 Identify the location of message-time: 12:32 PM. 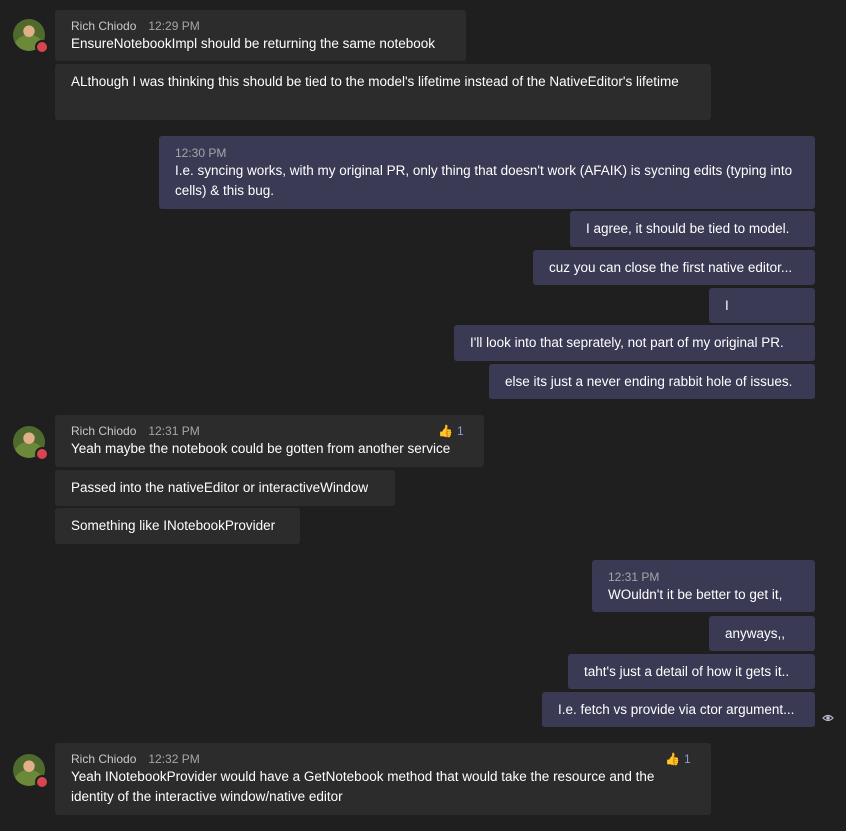
(174, 759).